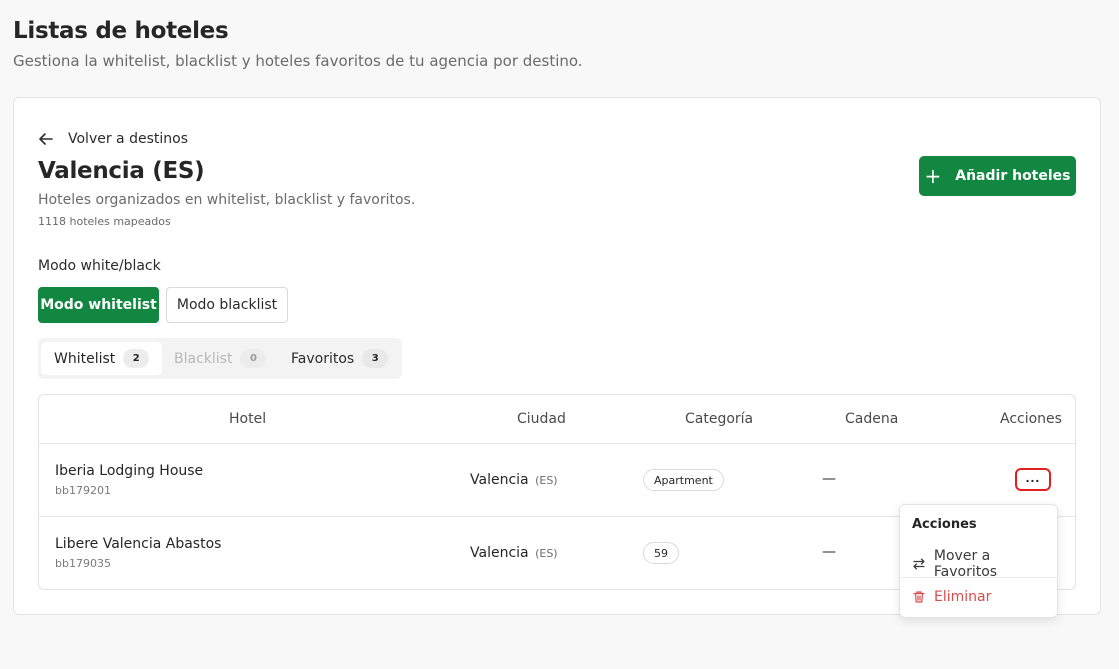  I want to click on mapped-hotels-count: 1118 hoteles mapeados, so click(104, 221).